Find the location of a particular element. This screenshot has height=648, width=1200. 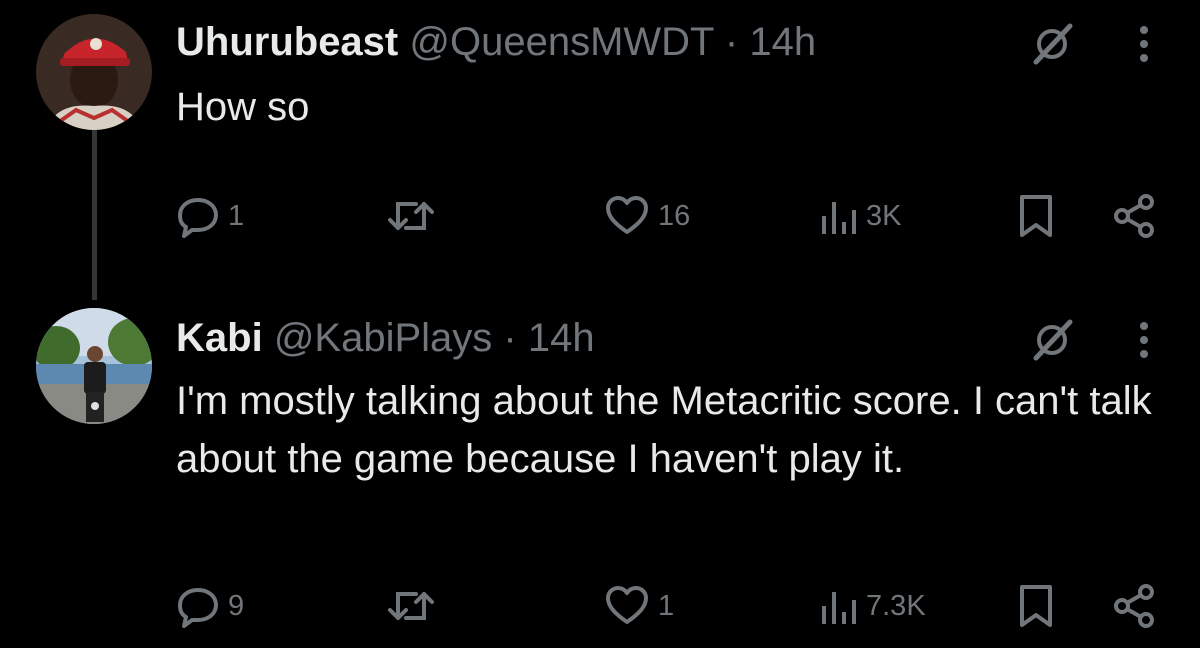

tweet-header: Kabi @KabiPlays · 14h is located at coordinates (385, 338).